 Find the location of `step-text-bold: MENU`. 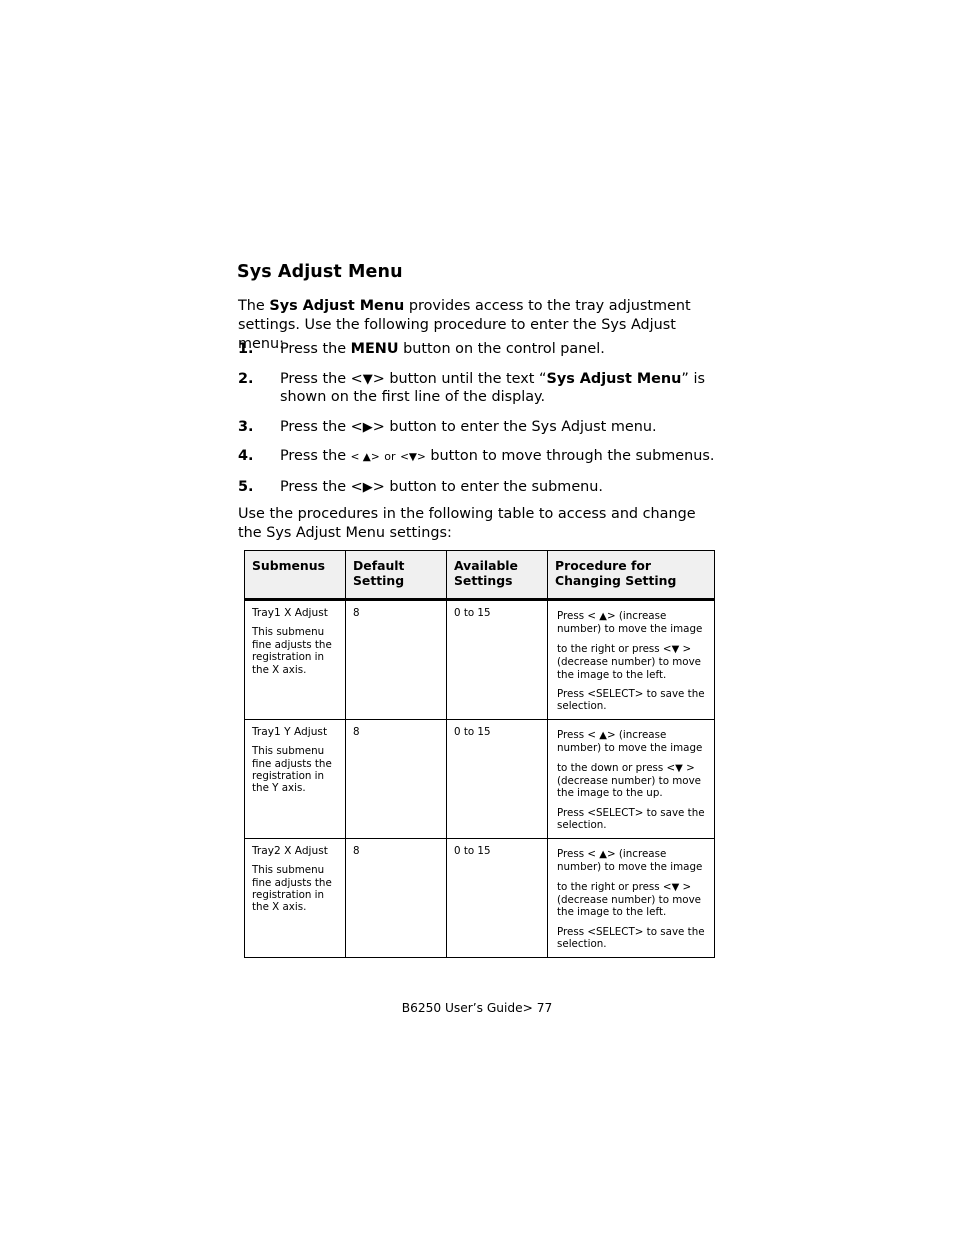

step-text-bold: MENU is located at coordinates (374, 349).